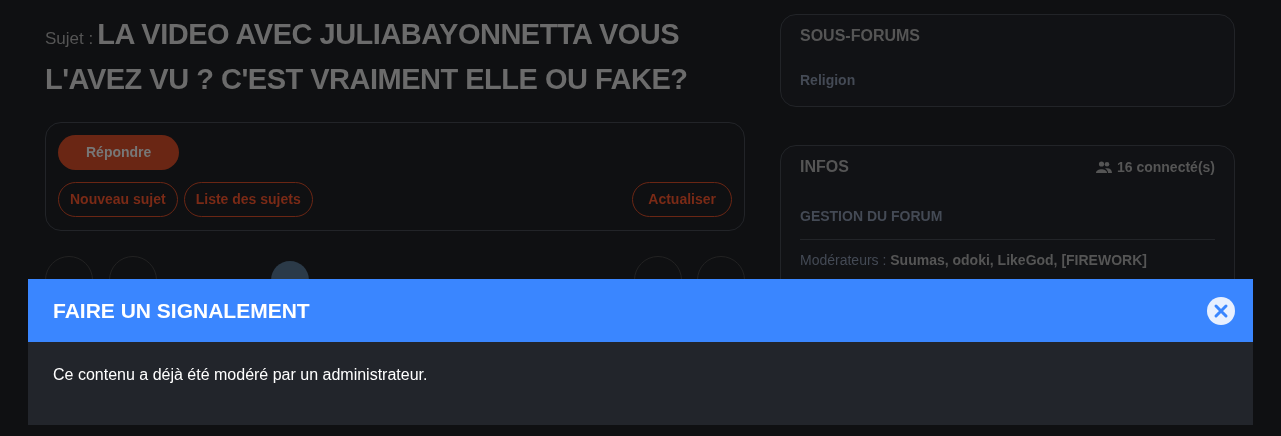  What do you see at coordinates (241, 375) in the screenshot?
I see `modal-message: Ce contenu a déjà été modéré par un administrateur.` at bounding box center [241, 375].